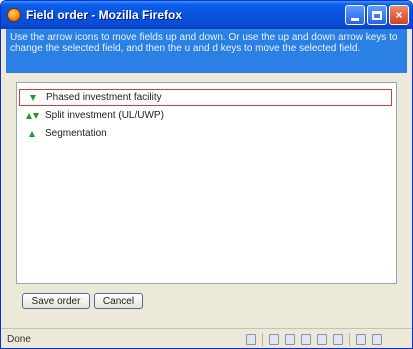 The height and width of the screenshot is (349, 413). Describe the element at coordinates (56, 301) in the screenshot. I see `save-order-button: Save order` at that location.